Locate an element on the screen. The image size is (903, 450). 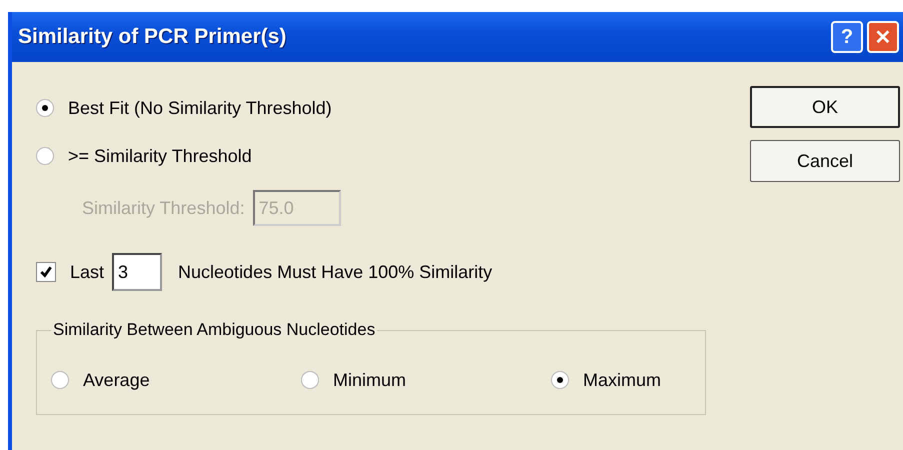
checkmark-icon is located at coordinates (46, 272).